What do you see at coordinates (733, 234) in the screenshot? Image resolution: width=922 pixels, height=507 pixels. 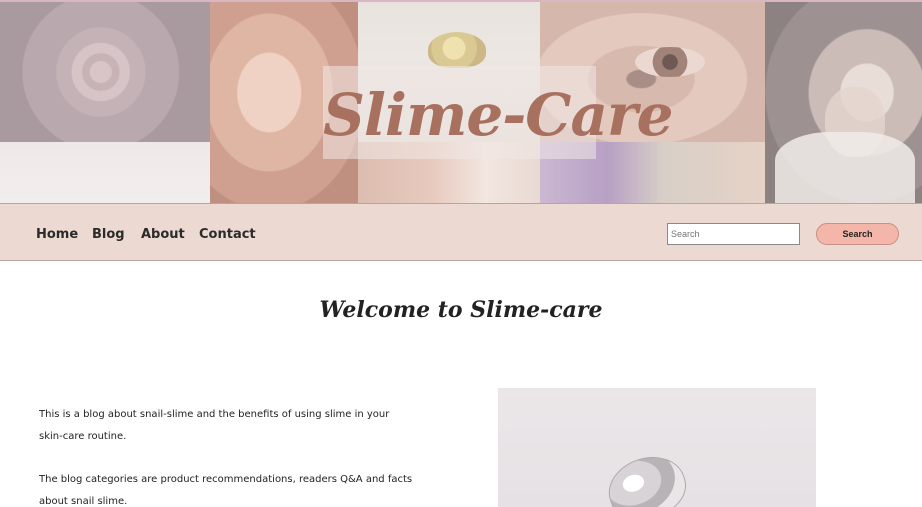 I see `search-input` at bounding box center [733, 234].